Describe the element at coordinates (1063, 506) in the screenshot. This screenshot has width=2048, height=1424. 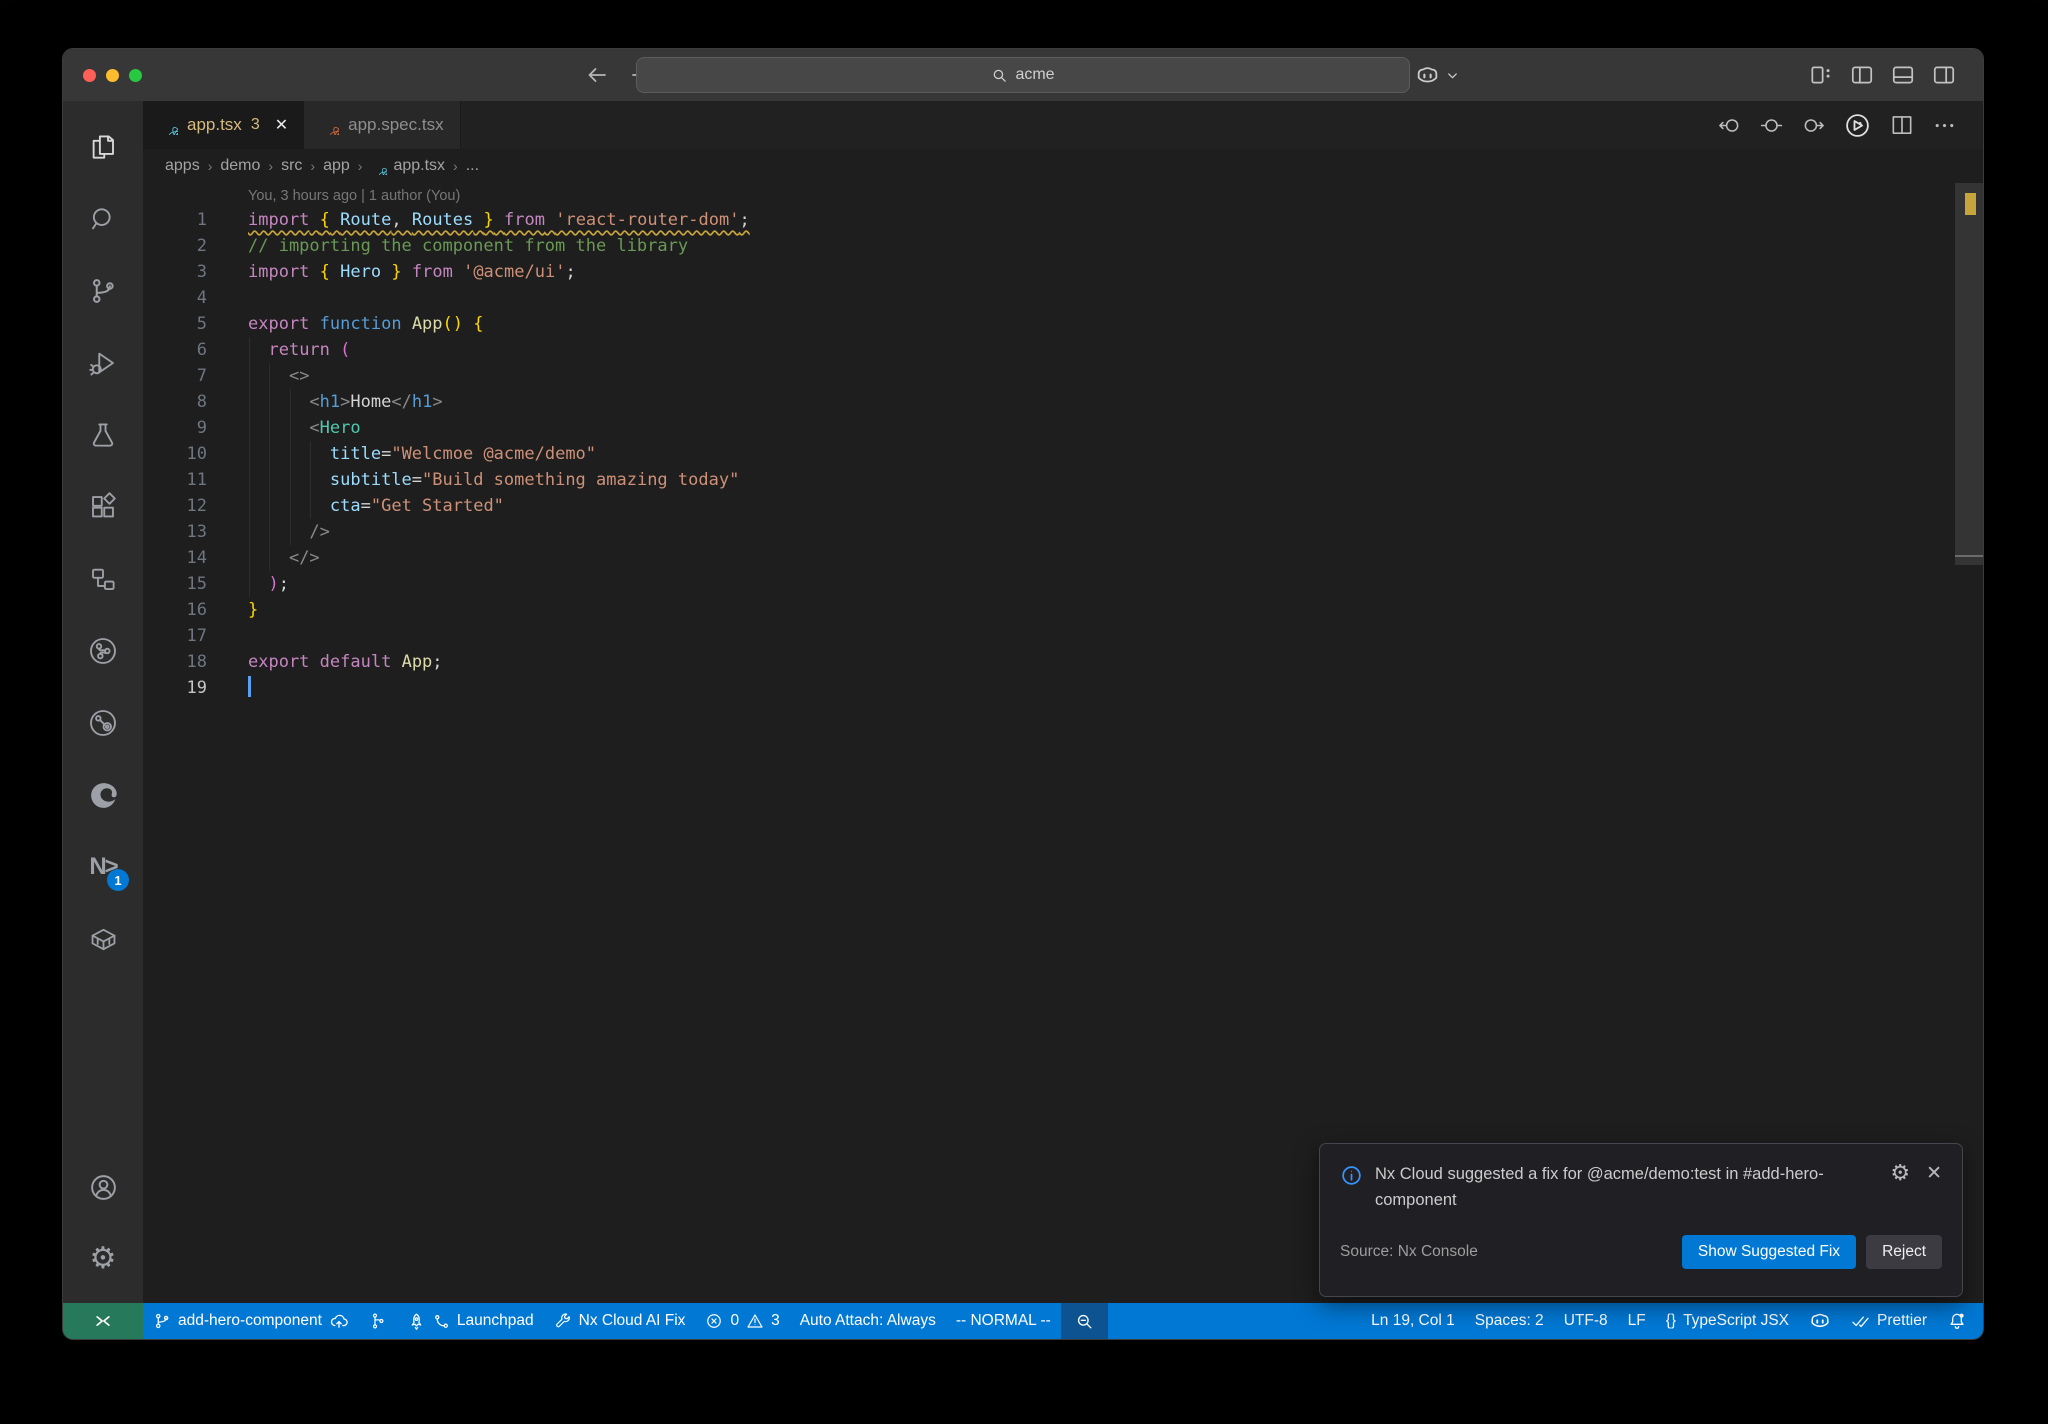
I see `code-line: 12 cta="Get Started"` at that location.